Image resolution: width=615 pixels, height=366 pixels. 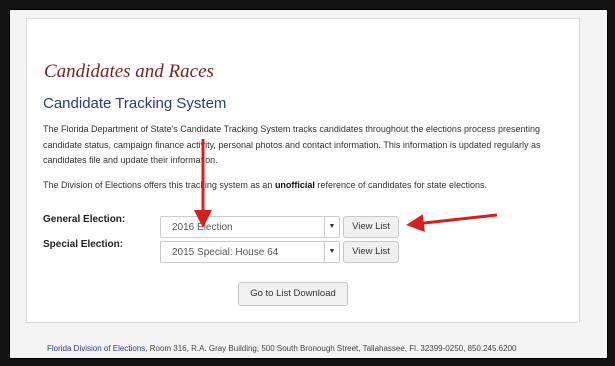 I want to click on elections-link: Florida Division of Elections, so click(x=96, y=348).